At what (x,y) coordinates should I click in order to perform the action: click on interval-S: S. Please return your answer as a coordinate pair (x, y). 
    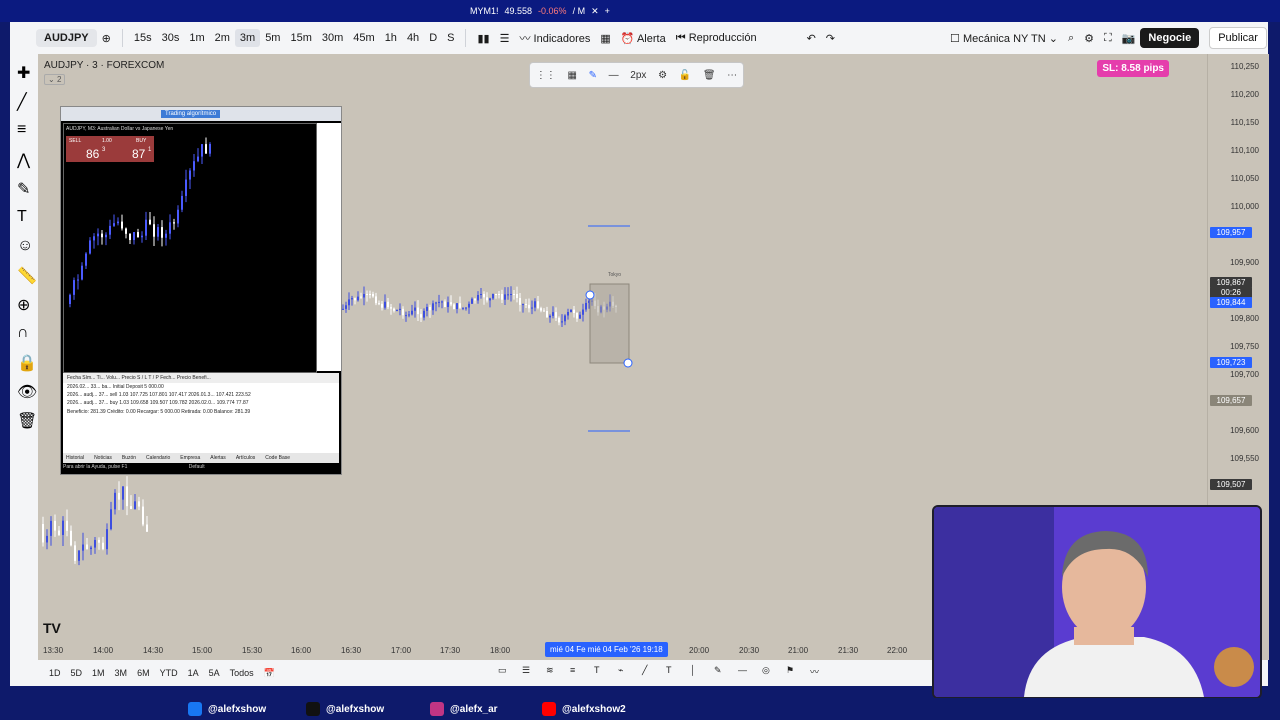
    Looking at the image, I should click on (450, 38).